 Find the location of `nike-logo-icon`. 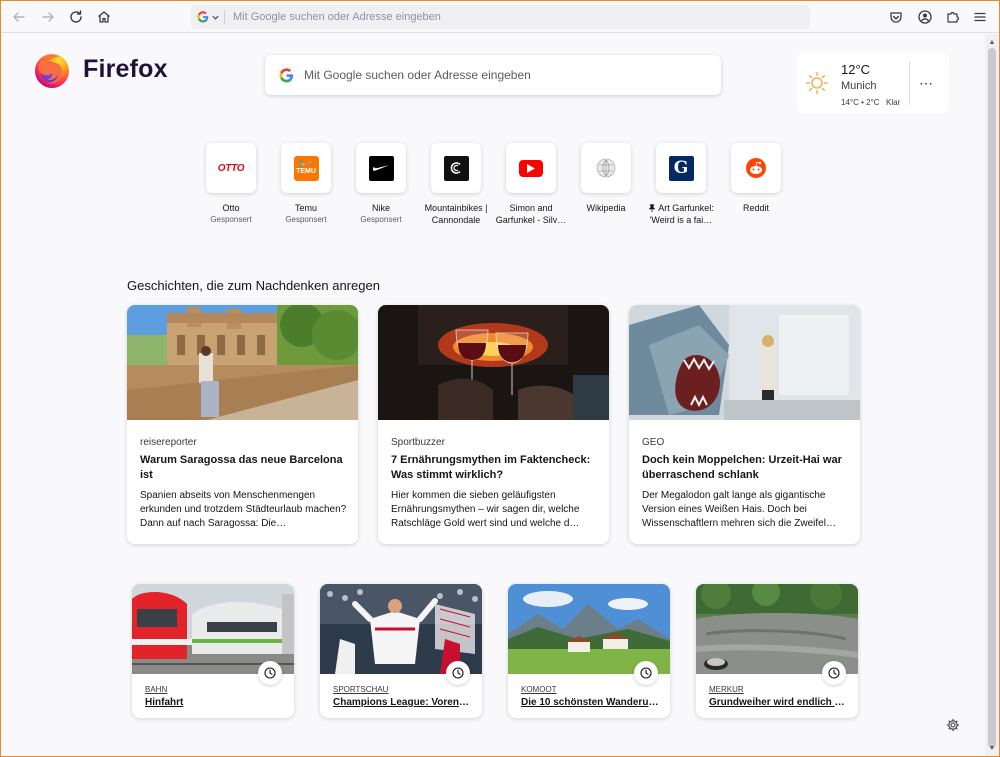

nike-logo-icon is located at coordinates (381, 168).